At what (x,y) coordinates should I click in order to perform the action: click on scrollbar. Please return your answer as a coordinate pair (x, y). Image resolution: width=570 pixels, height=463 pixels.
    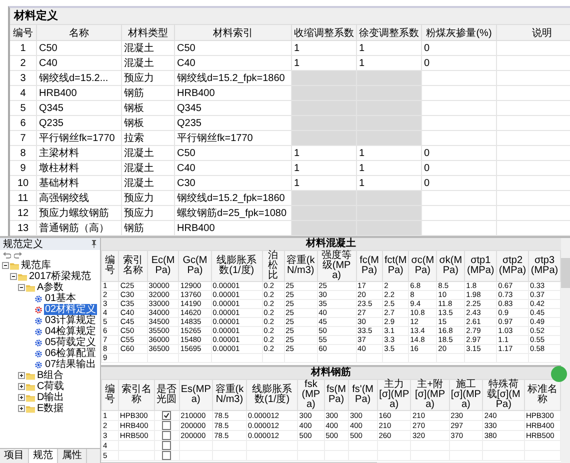
    Looking at the image, I should click on (565, 350).